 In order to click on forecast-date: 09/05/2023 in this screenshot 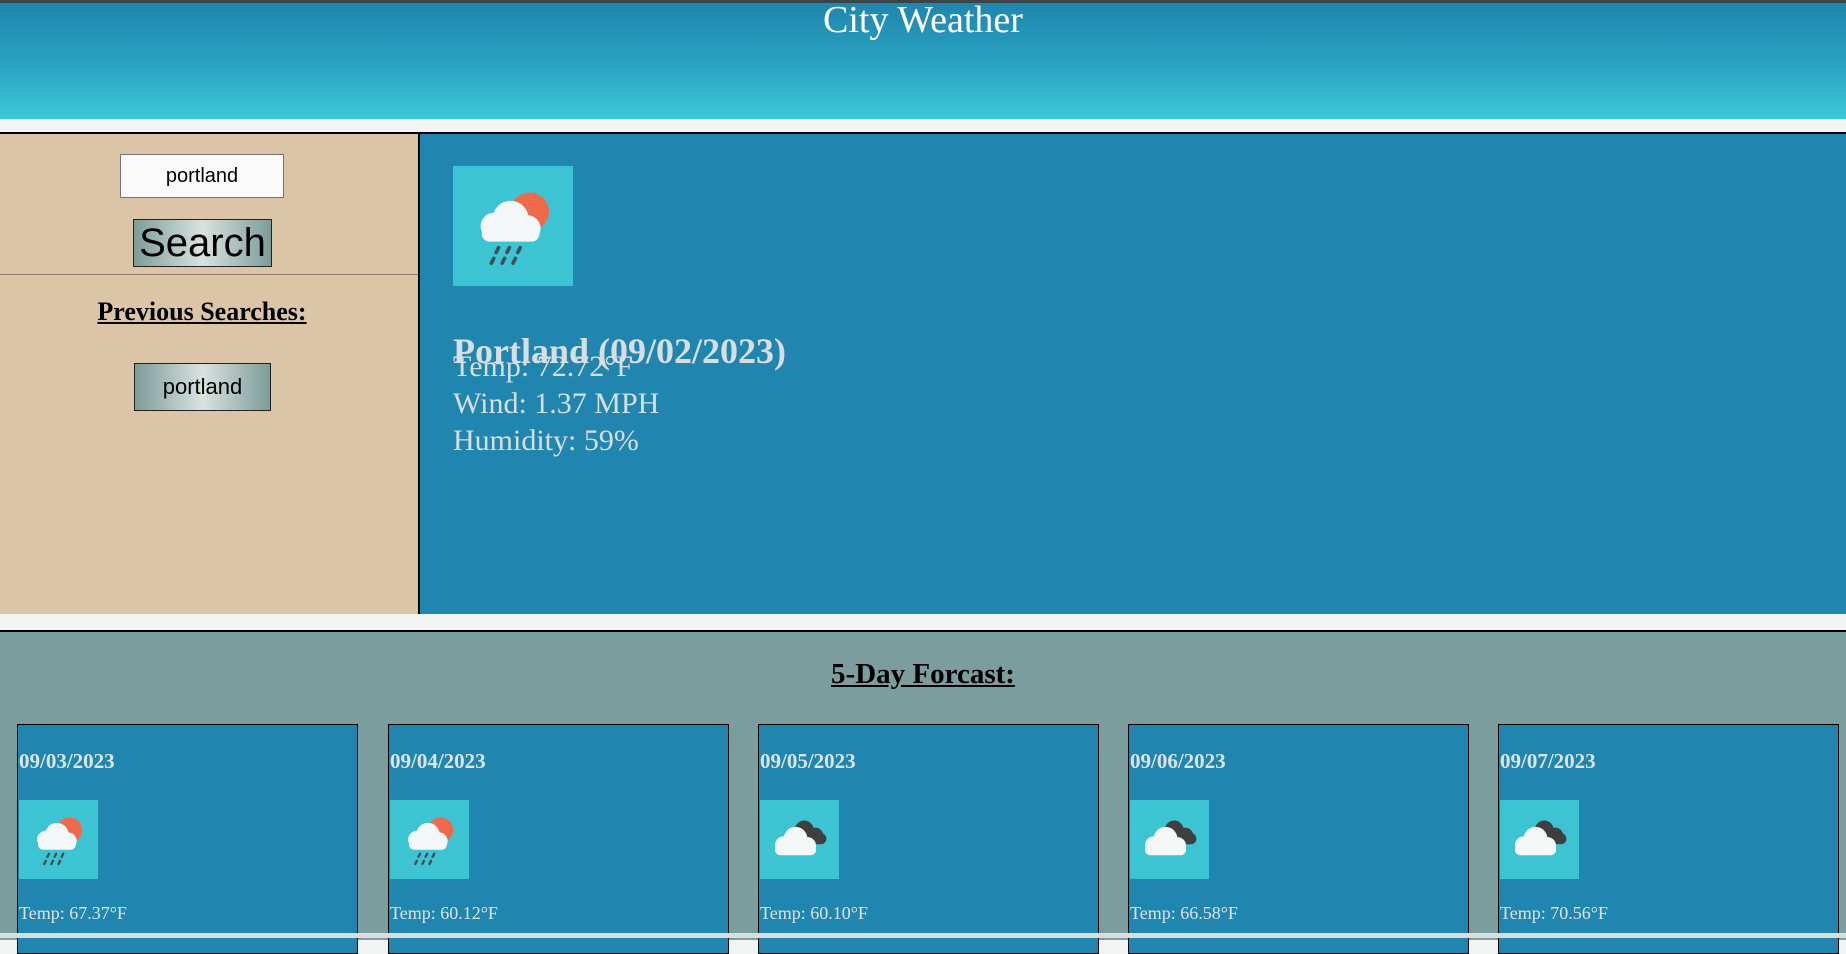, I will do `click(808, 761)`.